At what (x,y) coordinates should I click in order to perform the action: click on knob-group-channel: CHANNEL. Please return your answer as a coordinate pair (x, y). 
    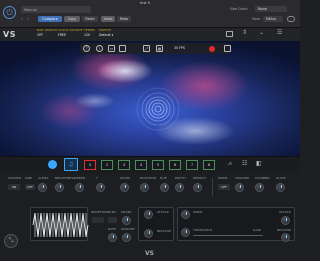
    Looking at the image, I should click on (263, 184).